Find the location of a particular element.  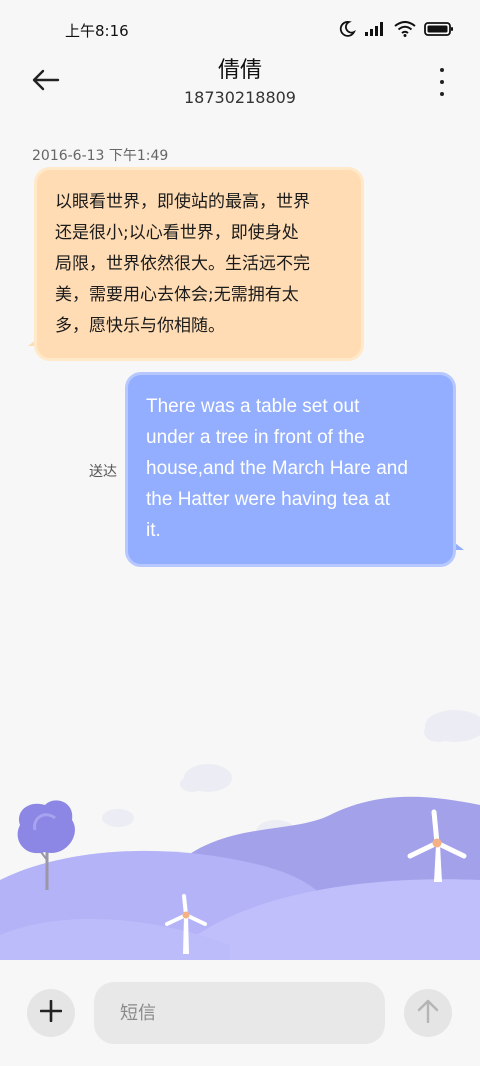

conversation-header: 倩倩 18730218809 is located at coordinates (240, 85).